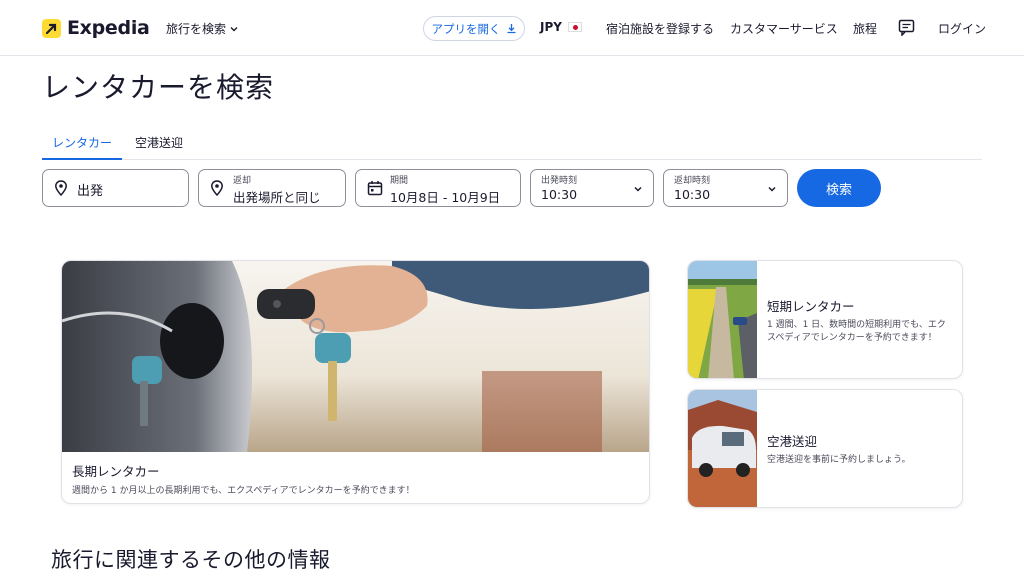  I want to click on search-button-label: 検索, so click(838, 190).